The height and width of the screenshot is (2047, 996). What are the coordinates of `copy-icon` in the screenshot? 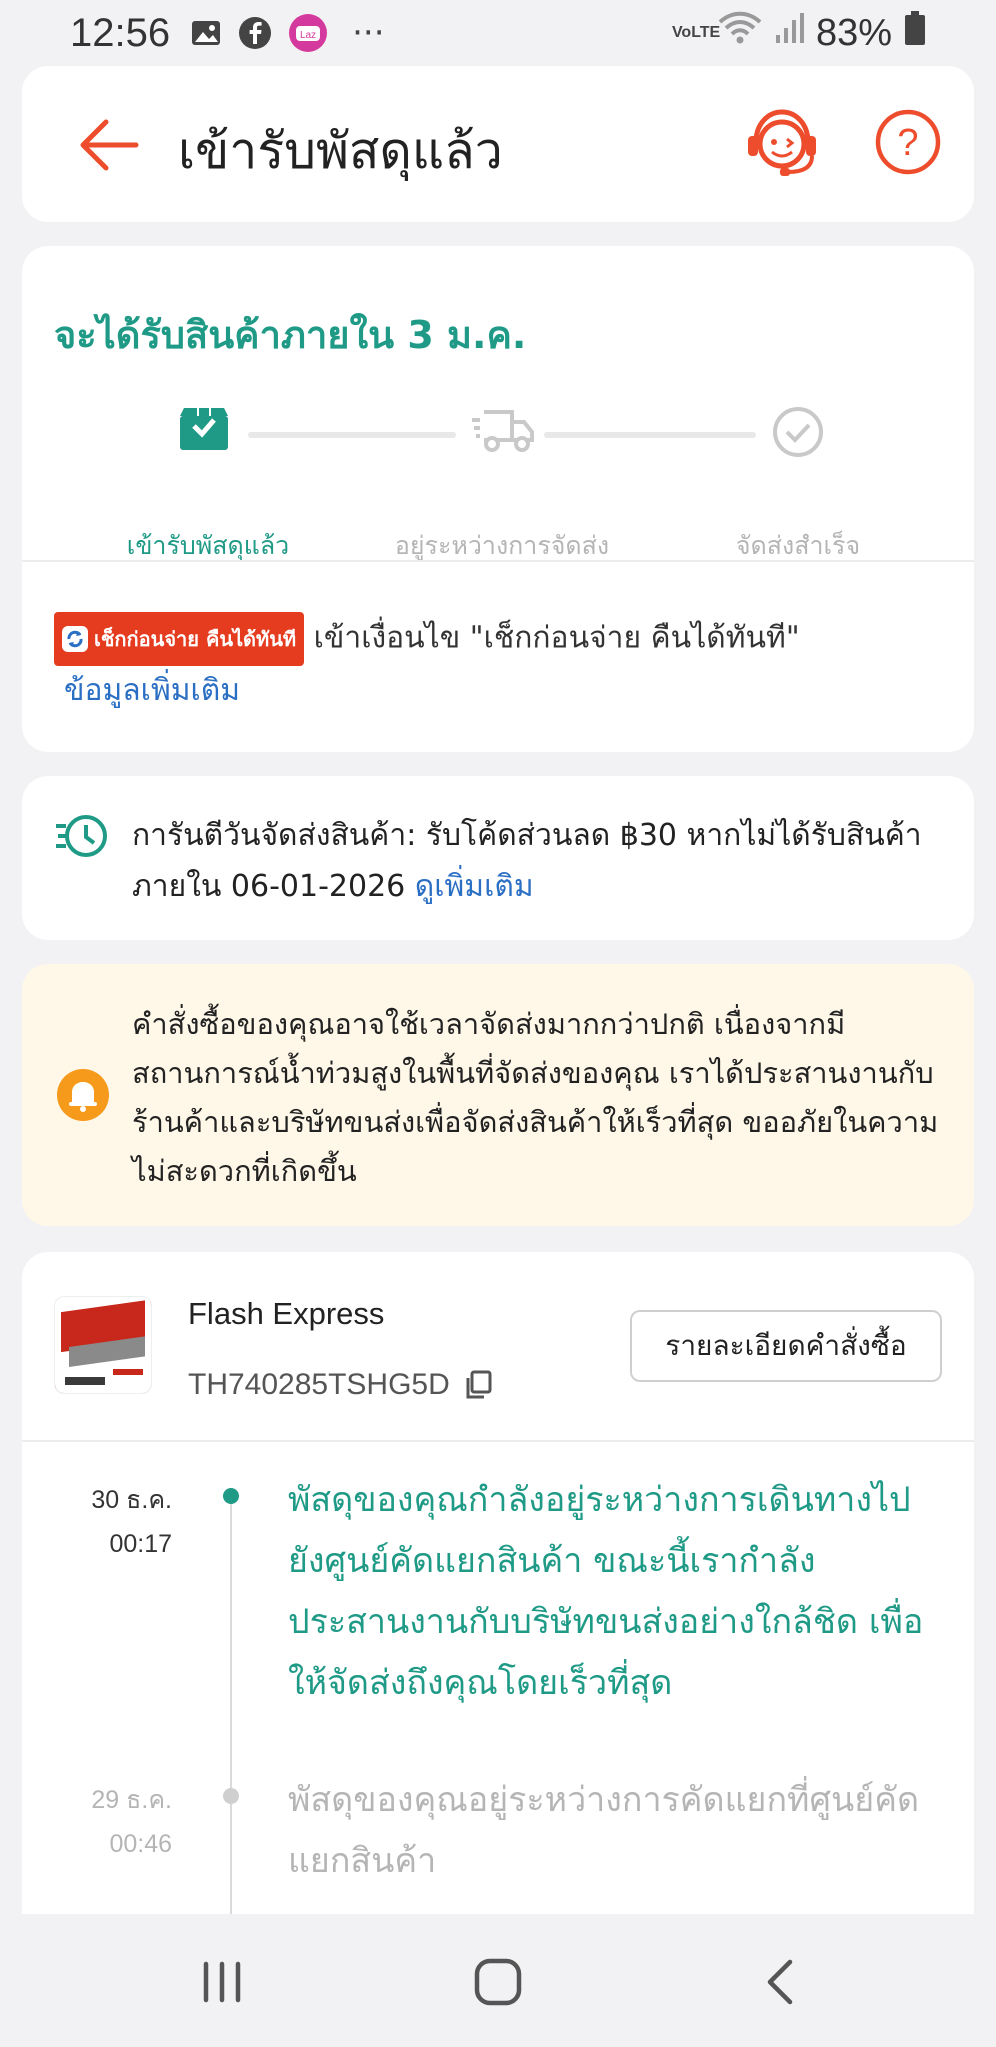 It's located at (478, 1385).